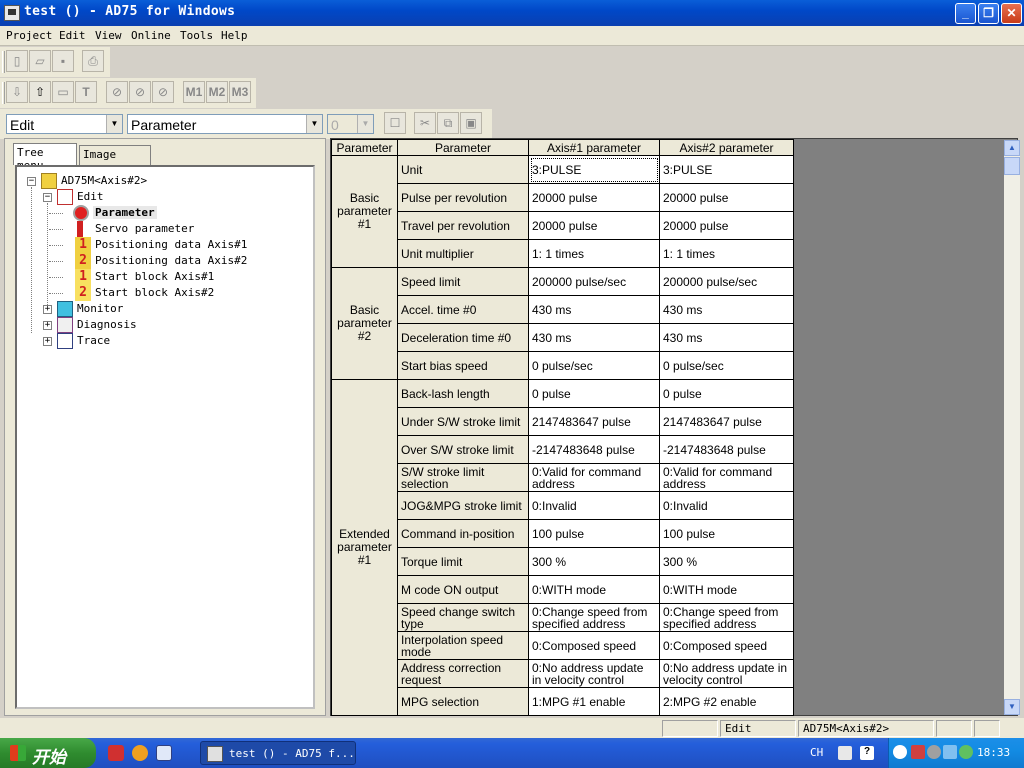  What do you see at coordinates (63, 61) in the screenshot?
I see `save-button: ▪` at bounding box center [63, 61].